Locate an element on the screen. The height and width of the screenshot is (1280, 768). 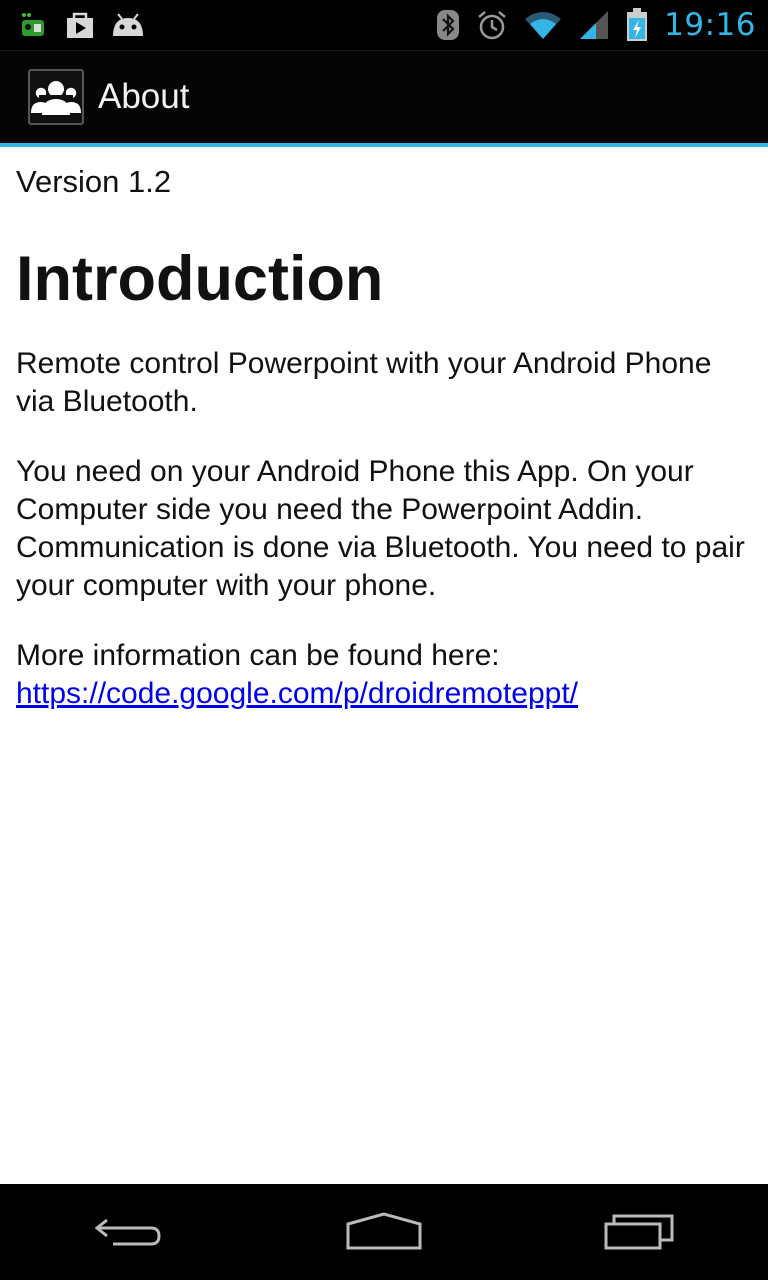
cell-signal-icon is located at coordinates (594, 25).